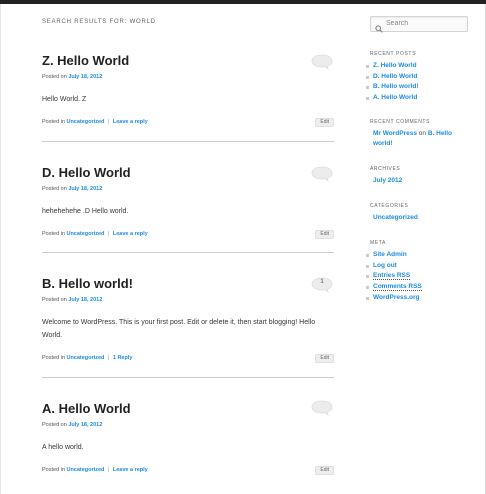 The height and width of the screenshot is (494, 486). Describe the element at coordinates (64, 99) in the screenshot. I see `post-content: Hello World. Z` at that location.